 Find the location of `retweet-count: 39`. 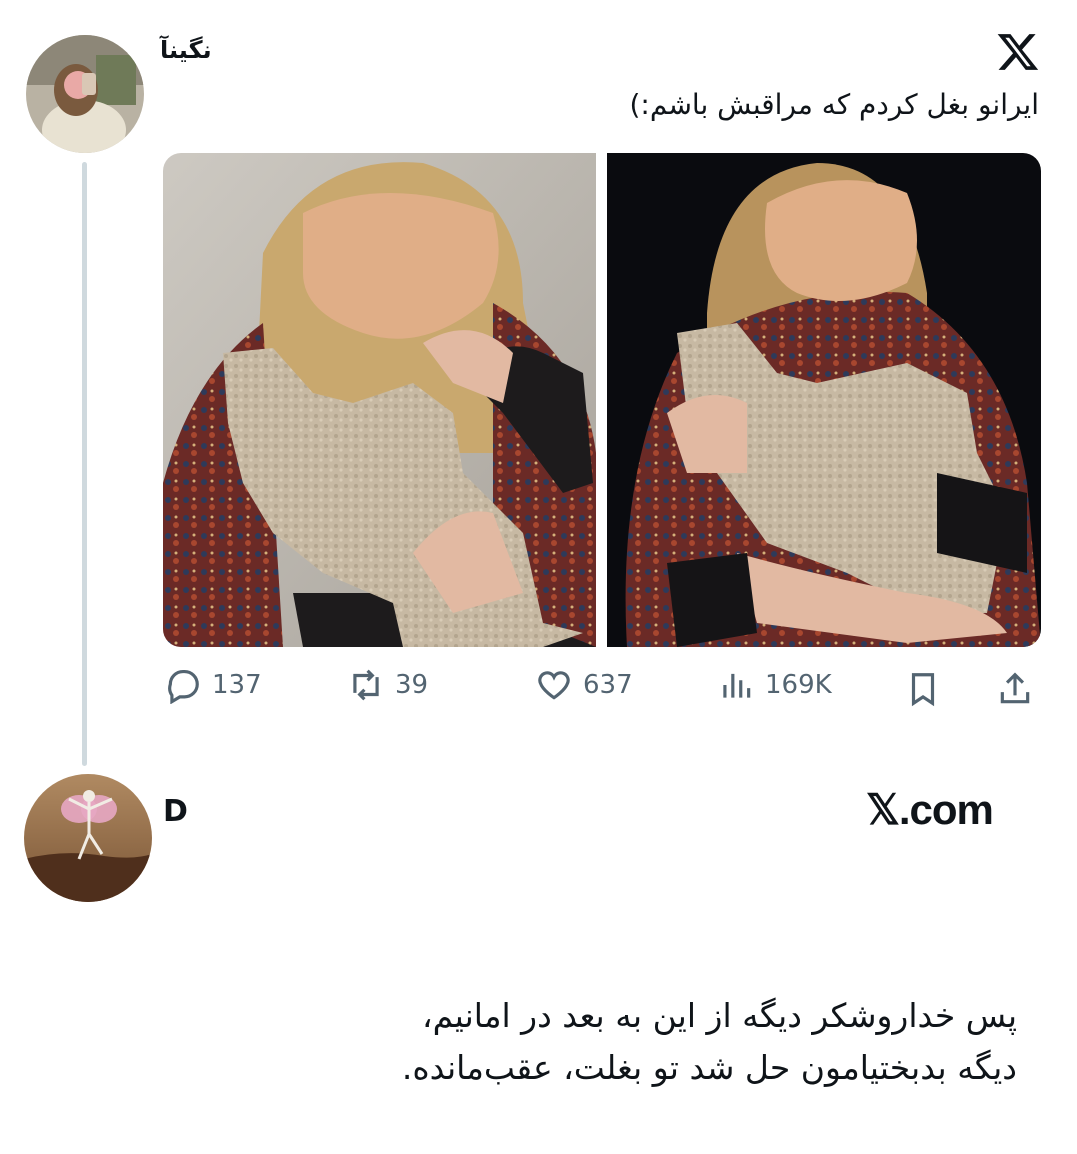

retweet-count: 39 is located at coordinates (412, 685).